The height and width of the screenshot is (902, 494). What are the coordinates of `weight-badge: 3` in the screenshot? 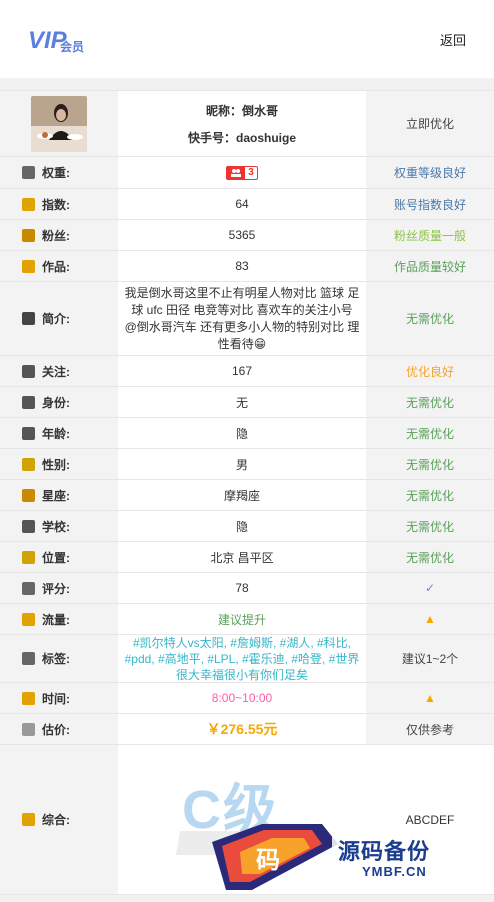 It's located at (242, 172).